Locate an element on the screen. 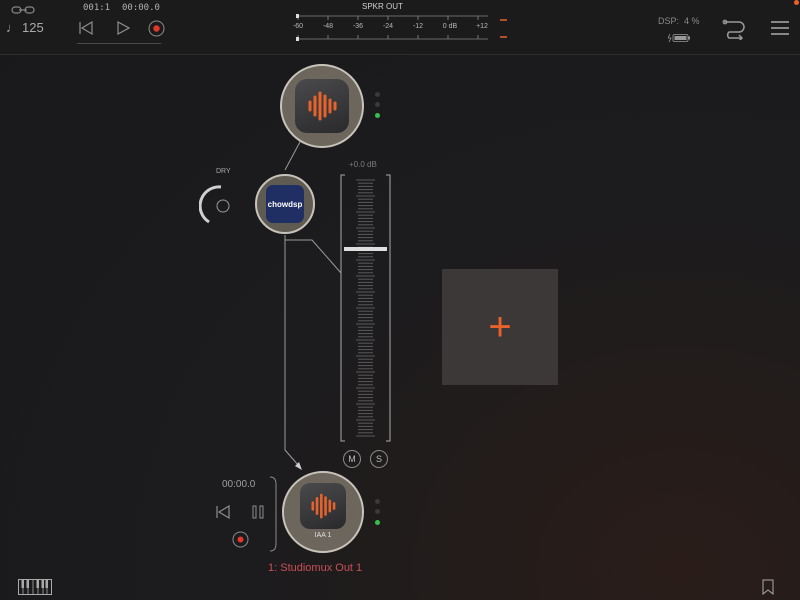 The image size is (800, 600). effect-name: chowdsp is located at coordinates (285, 204).